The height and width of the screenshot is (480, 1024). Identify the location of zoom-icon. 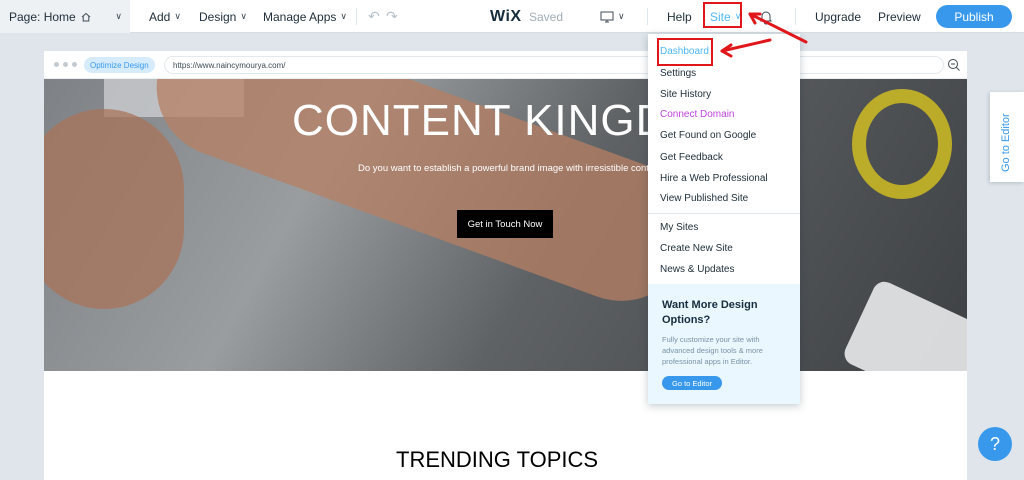
(954, 65).